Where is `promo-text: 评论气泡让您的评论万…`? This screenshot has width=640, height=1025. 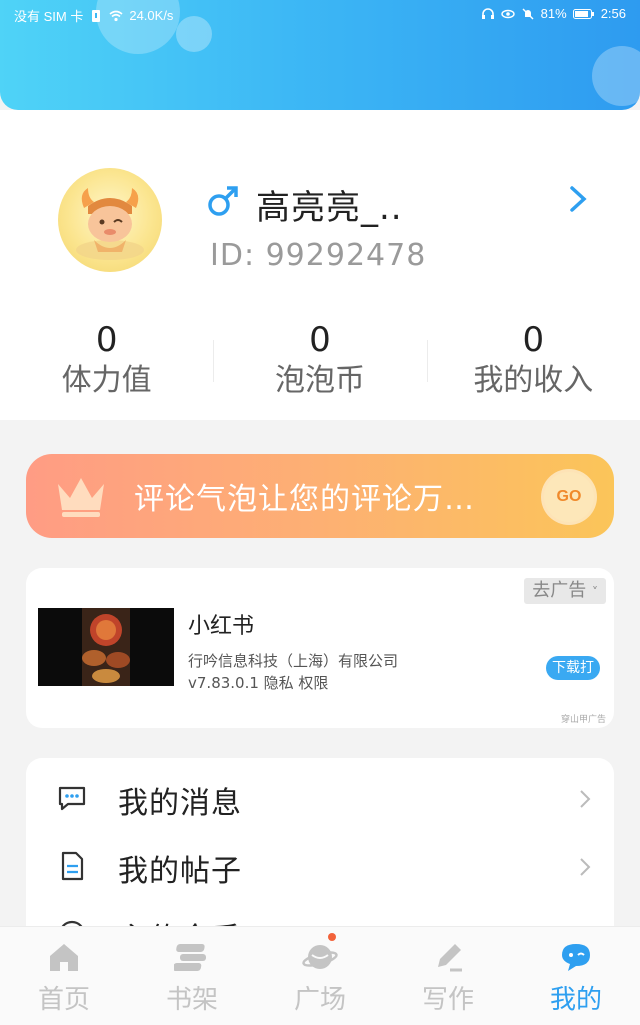 promo-text: 评论气泡让您的评论万… is located at coordinates (304, 499).